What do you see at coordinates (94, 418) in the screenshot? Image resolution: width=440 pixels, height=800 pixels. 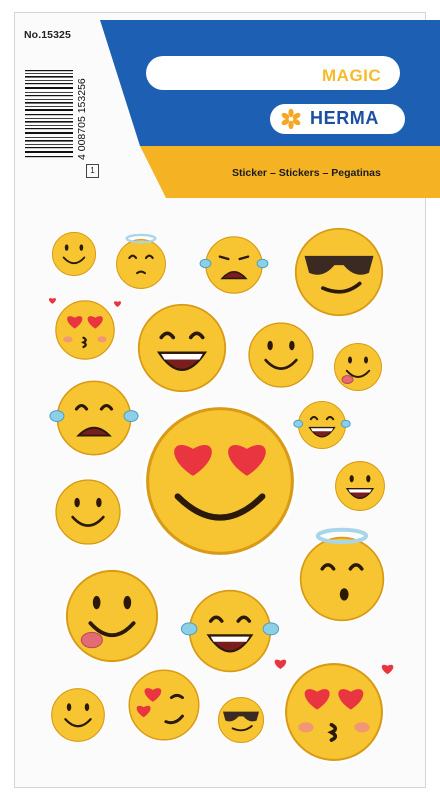 I see `emoji-sticker-crying-laugh` at bounding box center [94, 418].